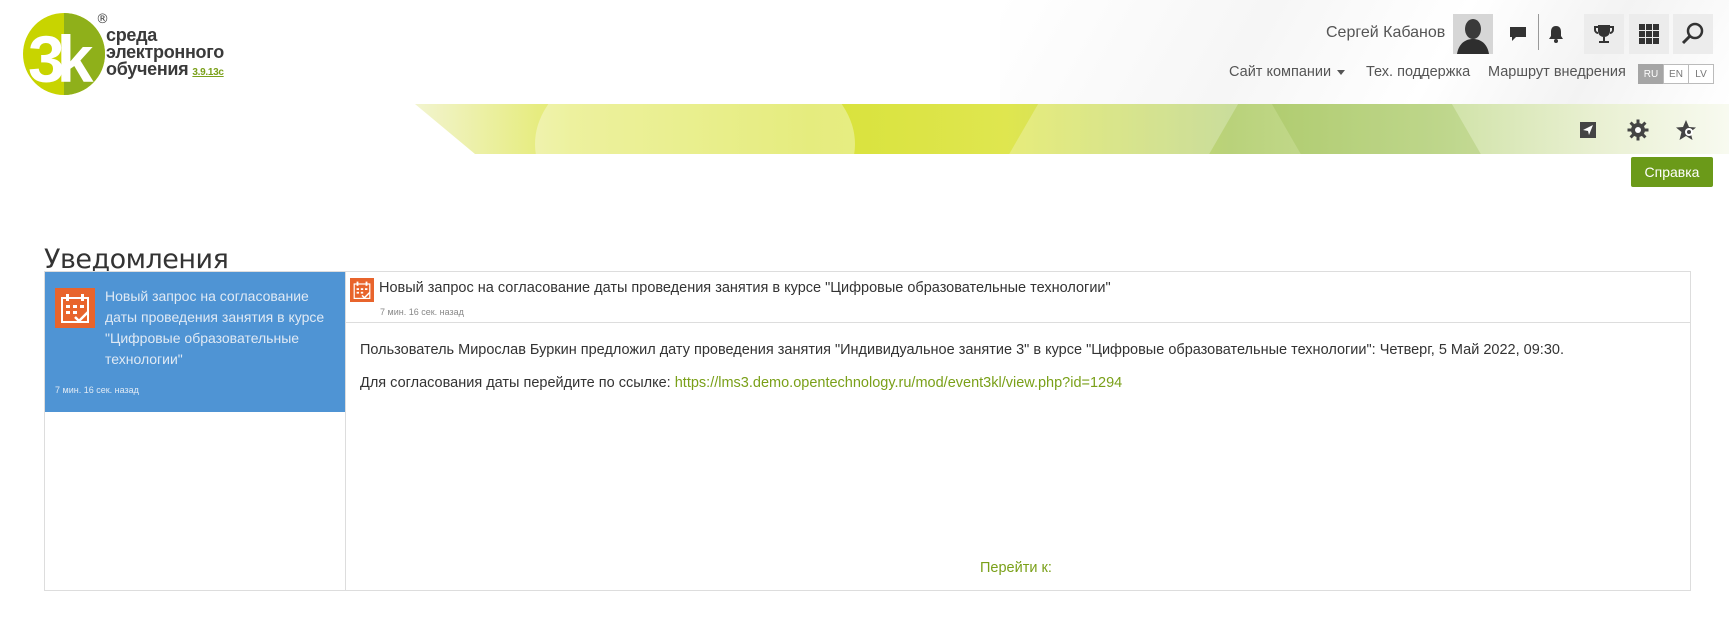 The width and height of the screenshot is (1729, 619). I want to click on avatar-silhouette-icon, so click(1473, 34).